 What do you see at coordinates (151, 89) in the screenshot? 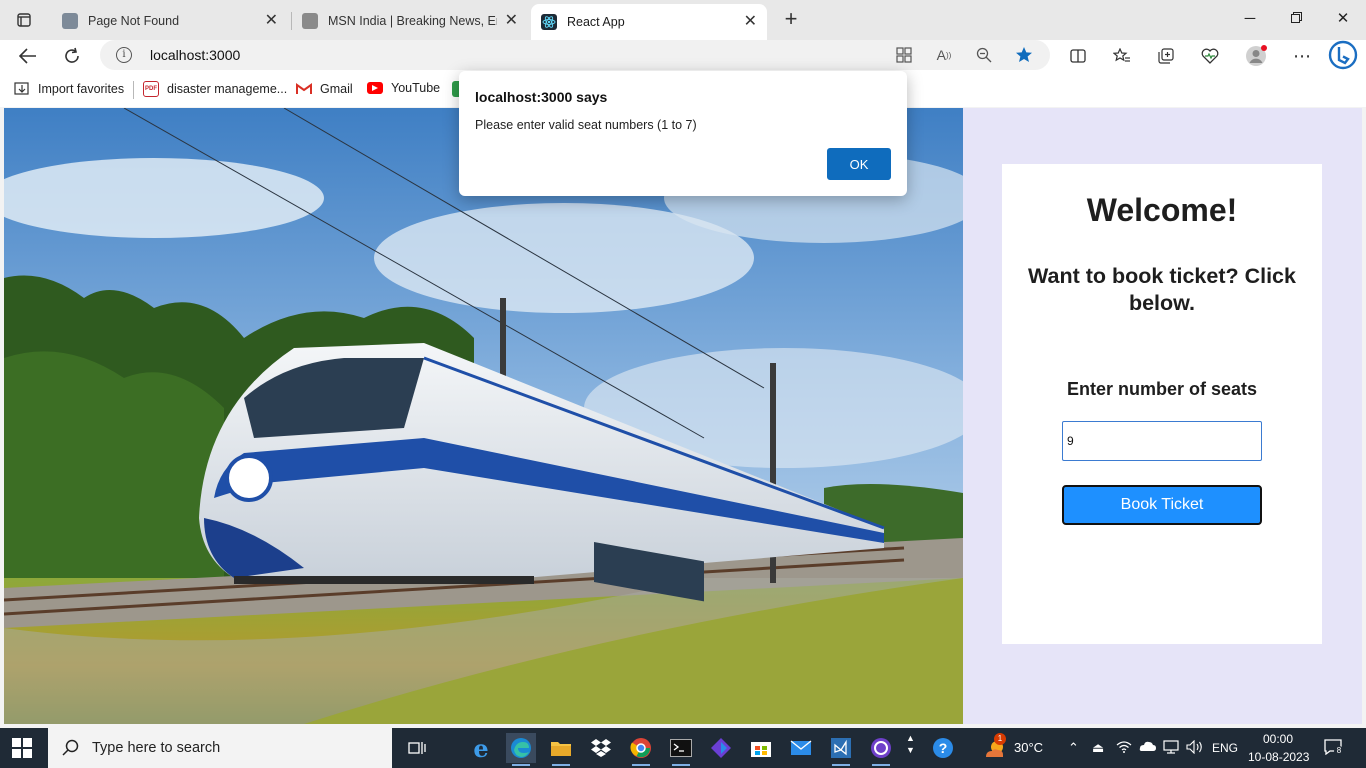
I see `pdf-icon: PDF` at bounding box center [151, 89].